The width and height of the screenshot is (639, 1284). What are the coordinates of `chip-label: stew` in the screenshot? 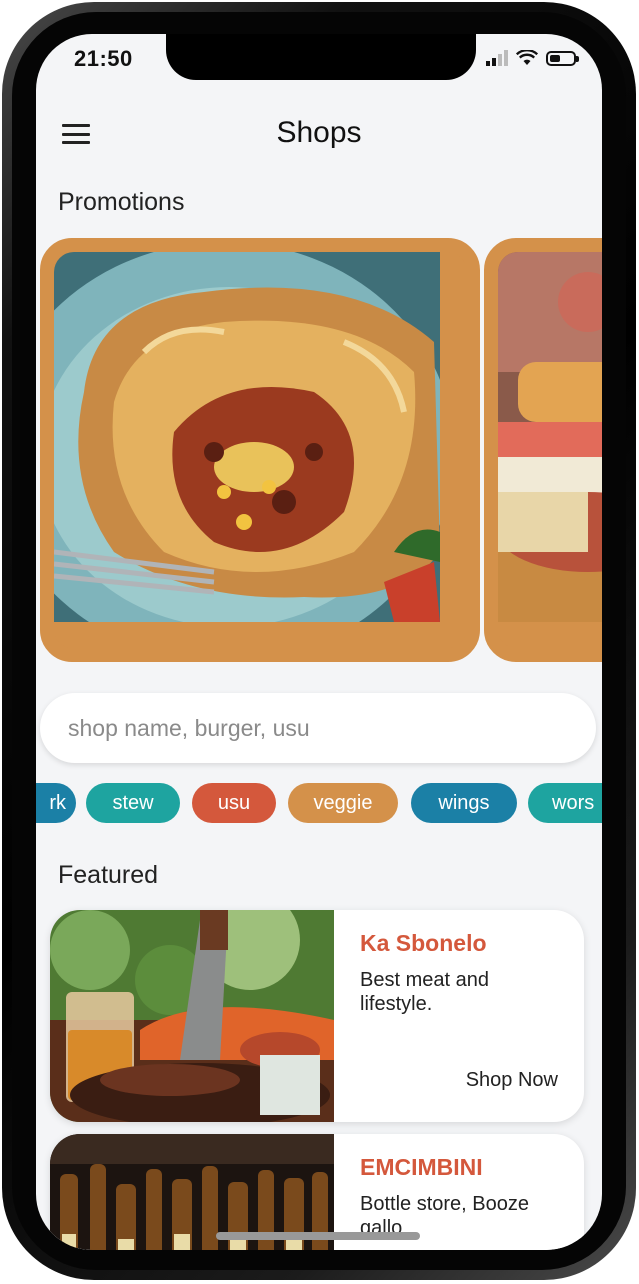 It's located at (133, 802).